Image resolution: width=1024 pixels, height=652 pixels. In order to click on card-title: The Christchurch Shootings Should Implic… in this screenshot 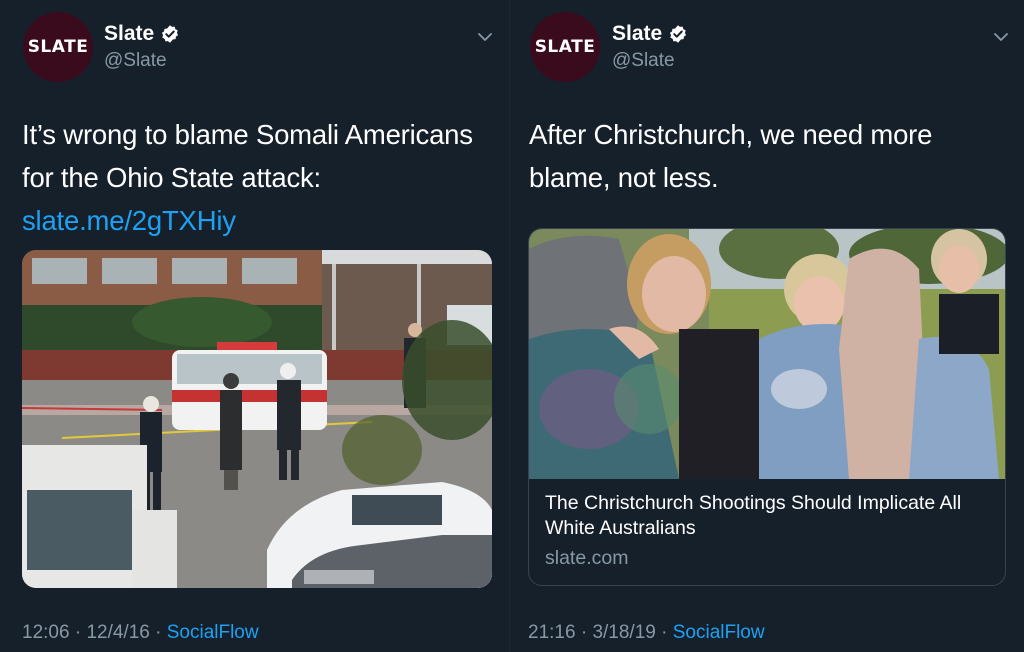, I will do `click(770, 516)`.